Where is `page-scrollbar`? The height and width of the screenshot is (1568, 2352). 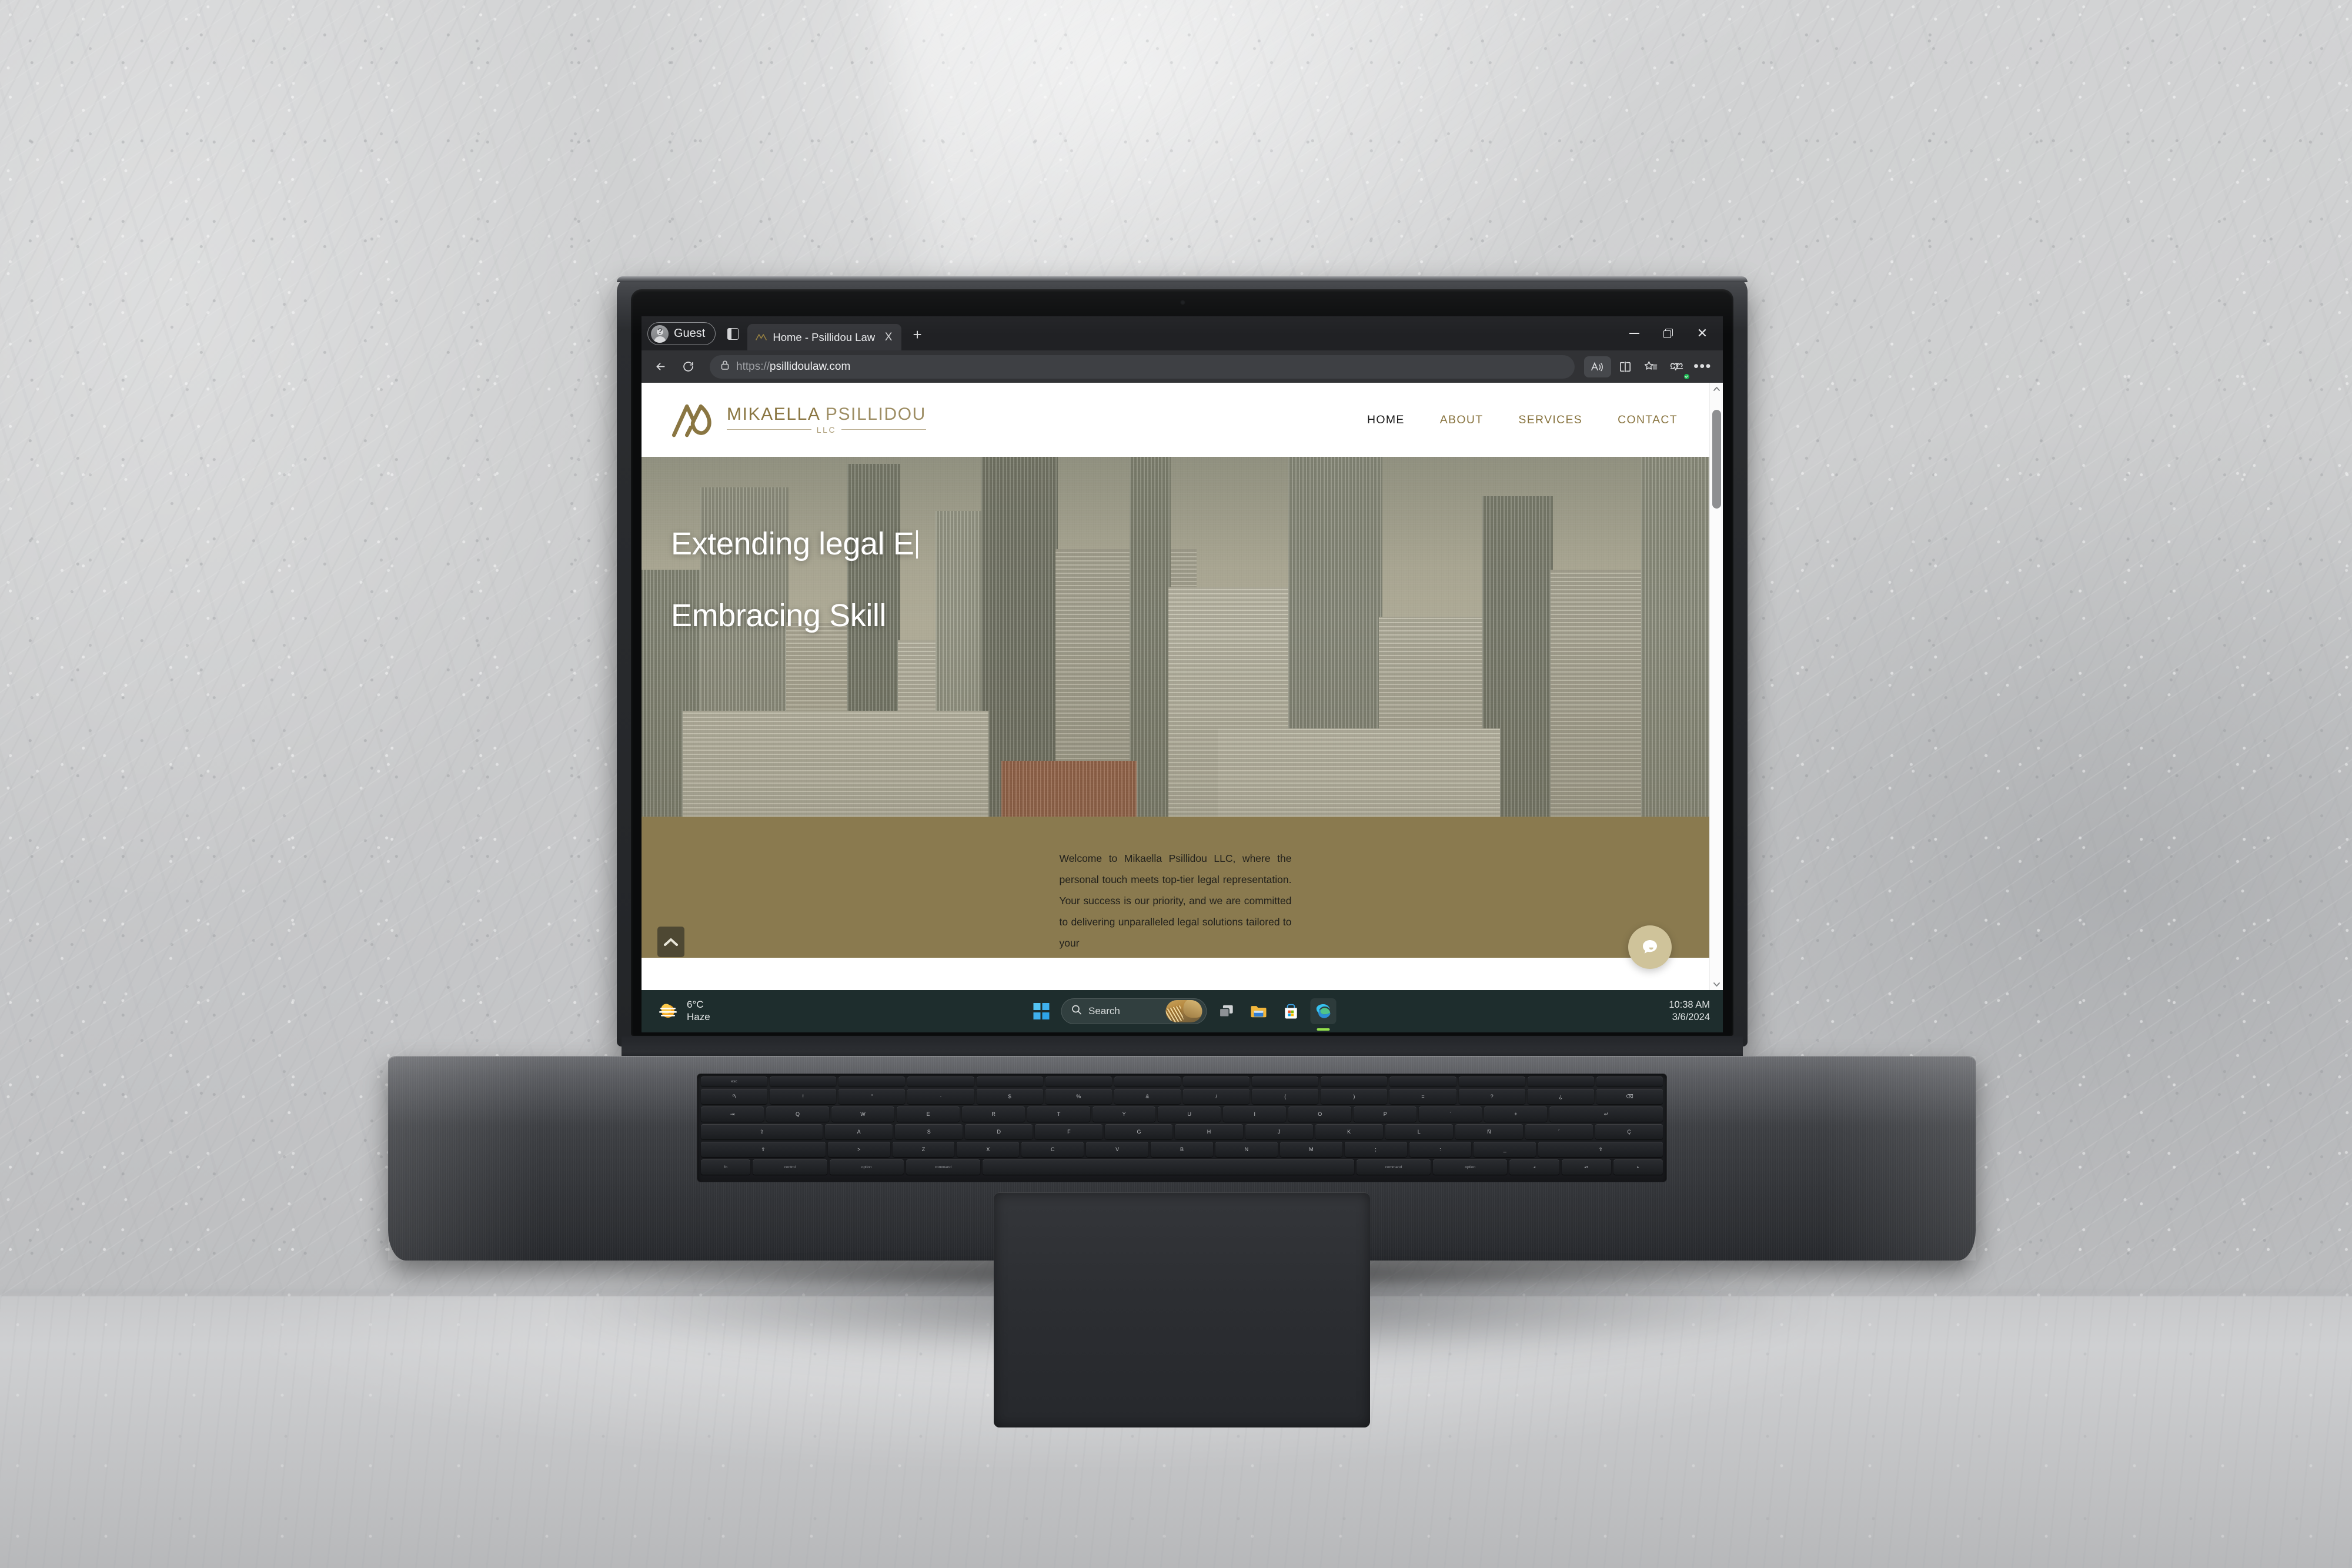
page-scrollbar is located at coordinates (1716, 687).